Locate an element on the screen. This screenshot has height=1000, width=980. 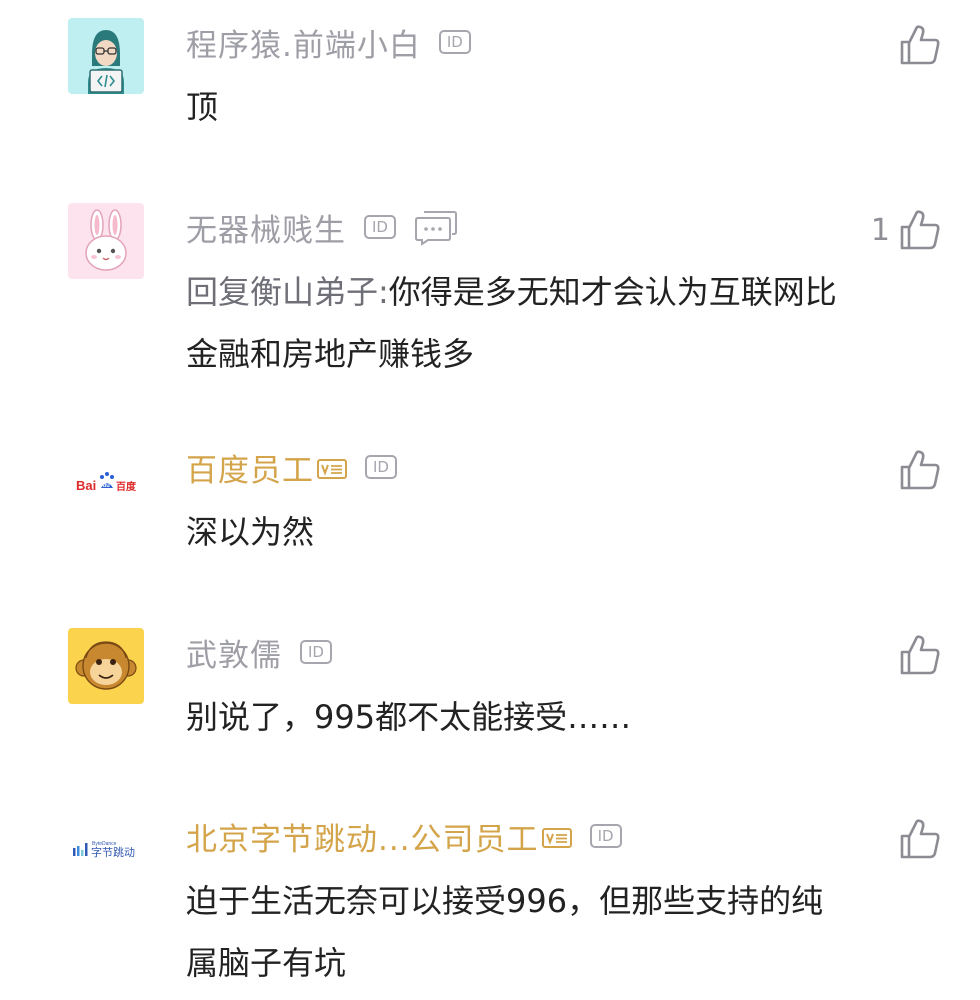
user-avatar: Bai du 百度 is located at coordinates (106, 481).